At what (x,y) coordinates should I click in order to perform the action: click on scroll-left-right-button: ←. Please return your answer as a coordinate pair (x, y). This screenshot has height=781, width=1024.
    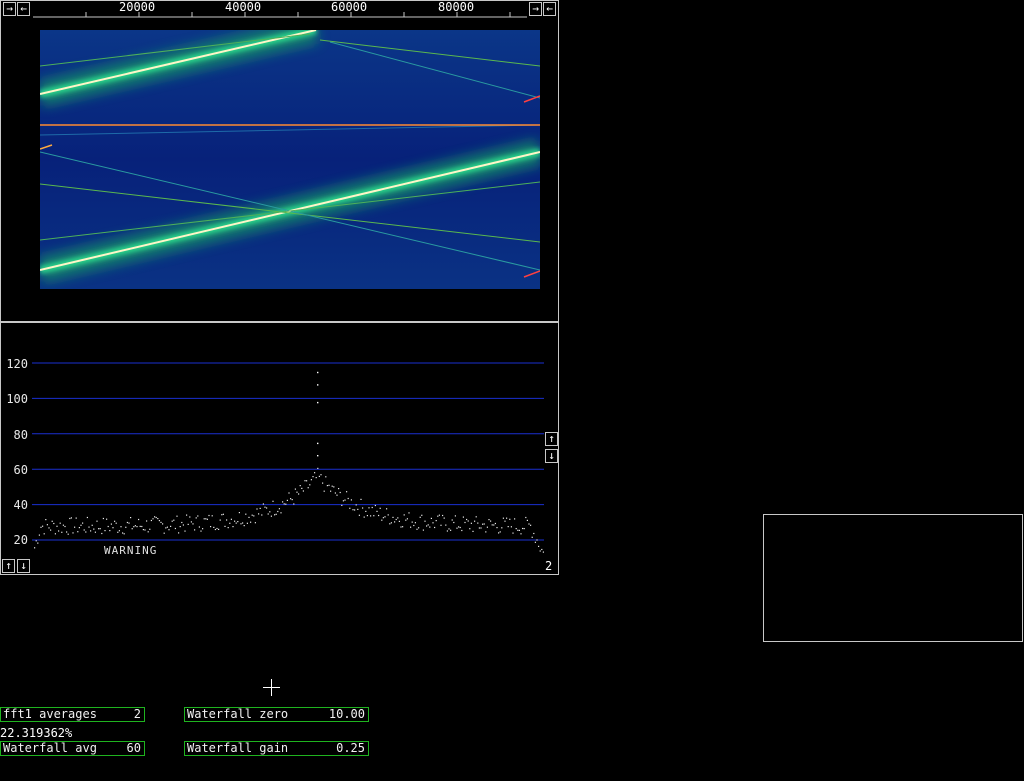
    Looking at the image, I should click on (549, 9).